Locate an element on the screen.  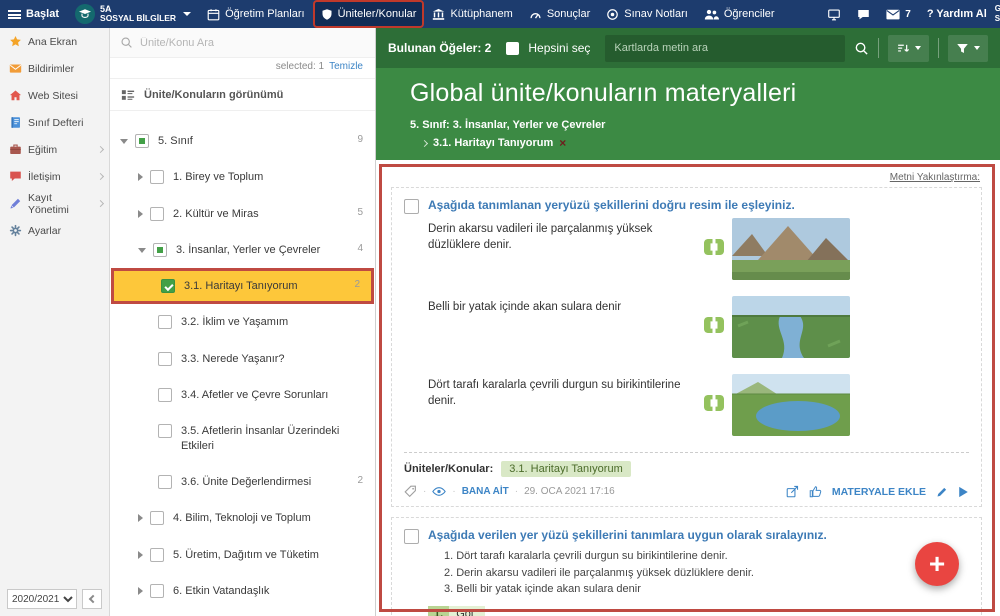
sidebar-label: Sınıf Defteri is located at coordinates (56, 122).